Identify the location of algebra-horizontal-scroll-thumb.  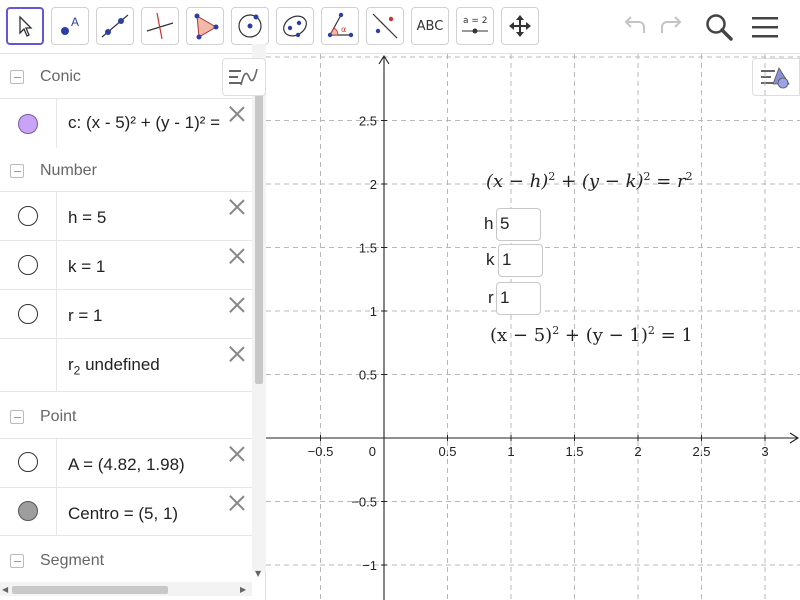
(90, 590).